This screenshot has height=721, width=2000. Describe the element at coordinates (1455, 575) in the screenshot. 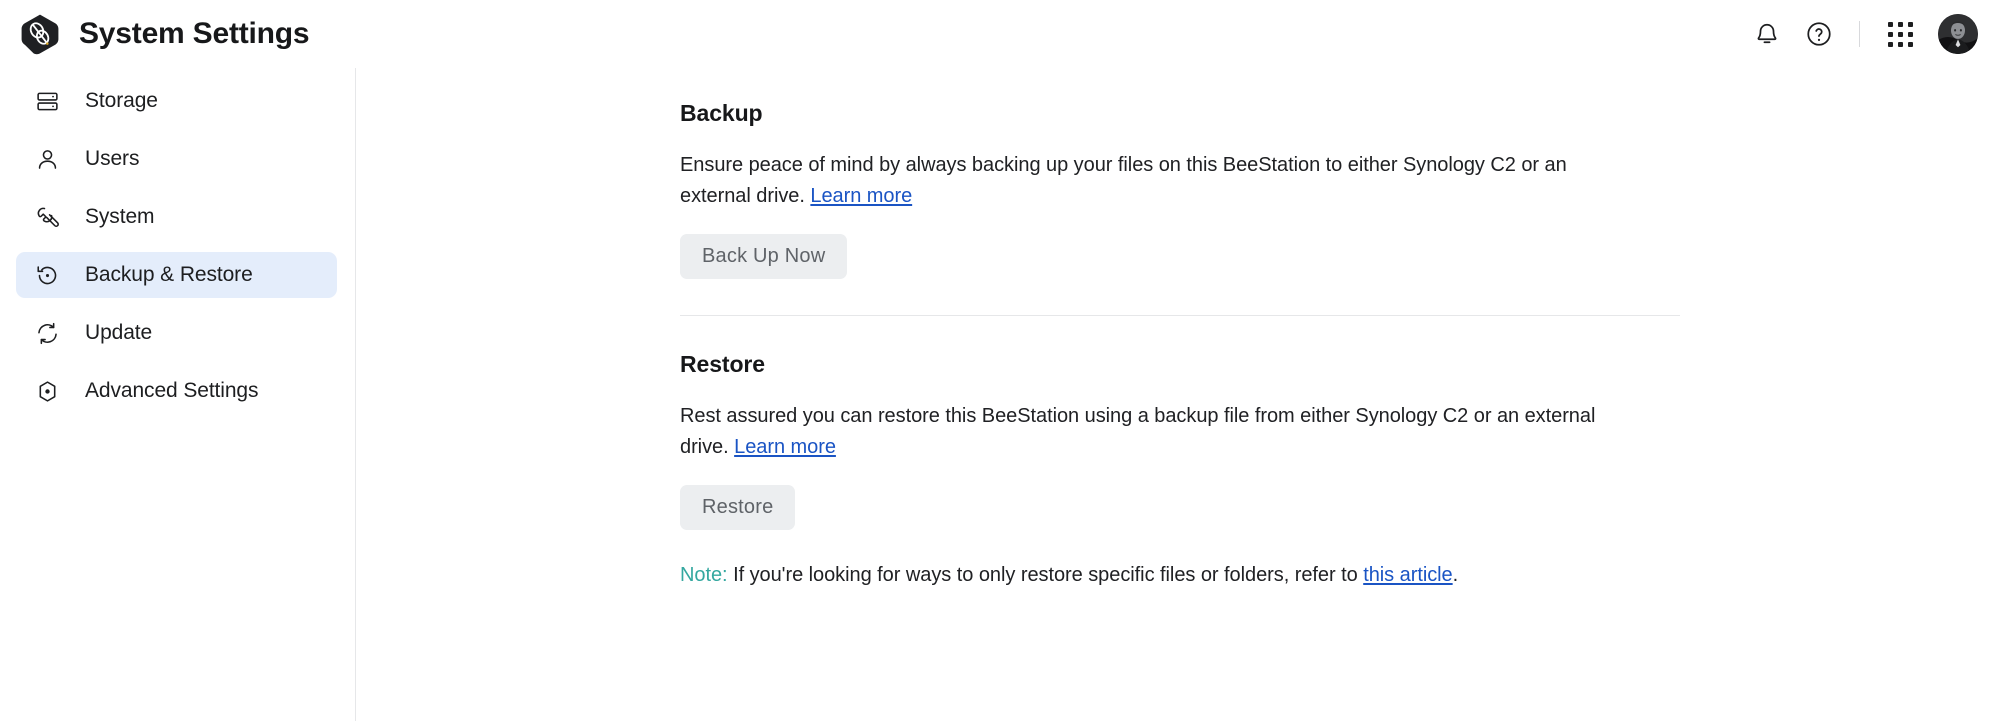

I see `note-text-after-link: .` at that location.